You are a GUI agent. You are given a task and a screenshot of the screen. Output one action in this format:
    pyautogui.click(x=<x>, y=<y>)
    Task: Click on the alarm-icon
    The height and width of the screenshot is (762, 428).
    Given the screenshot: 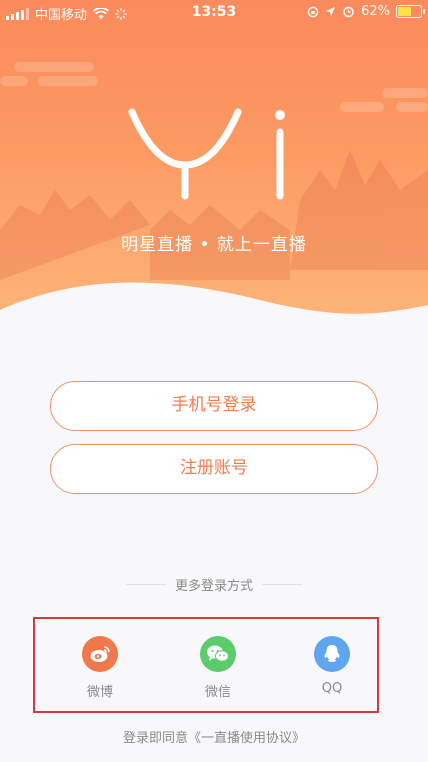 What is the action you would take?
    pyautogui.click(x=348, y=12)
    